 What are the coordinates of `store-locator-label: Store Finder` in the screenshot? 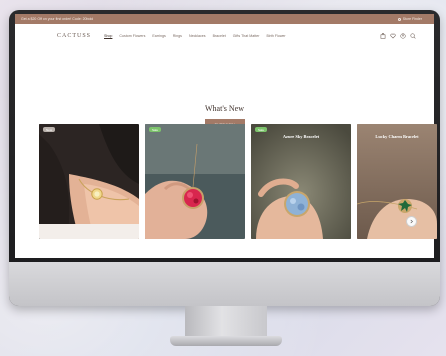 It's located at (412, 19).